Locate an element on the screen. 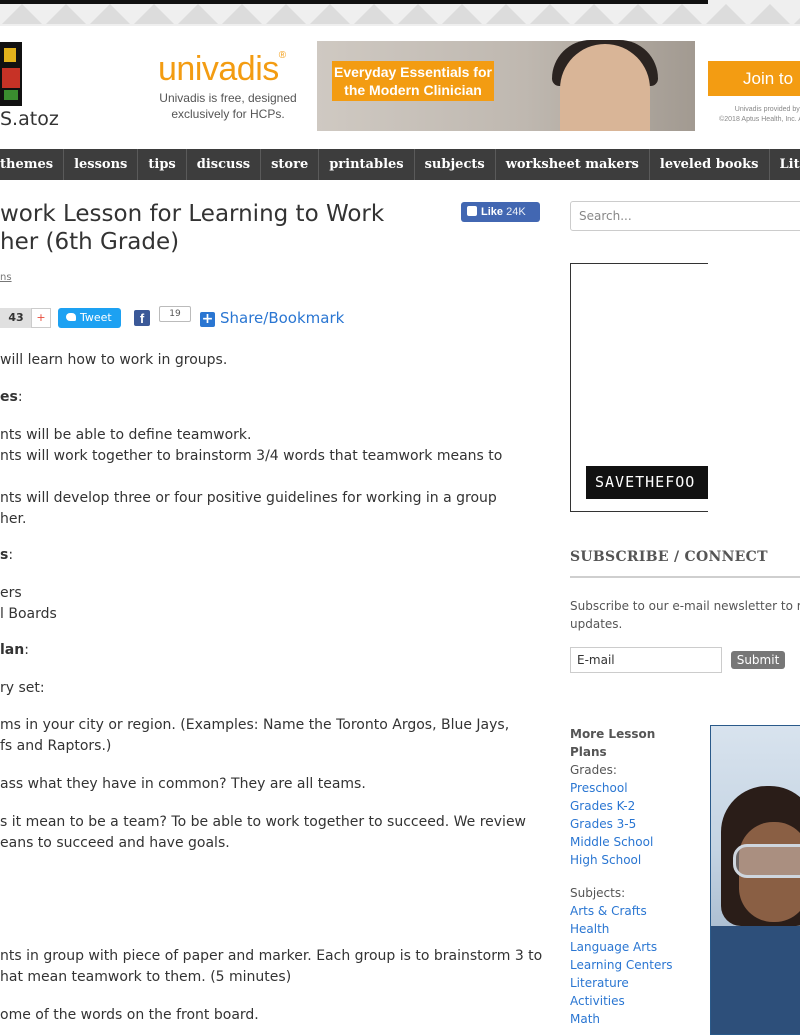 This screenshot has width=800, height=1035. top-black-line is located at coordinates (354, 2).